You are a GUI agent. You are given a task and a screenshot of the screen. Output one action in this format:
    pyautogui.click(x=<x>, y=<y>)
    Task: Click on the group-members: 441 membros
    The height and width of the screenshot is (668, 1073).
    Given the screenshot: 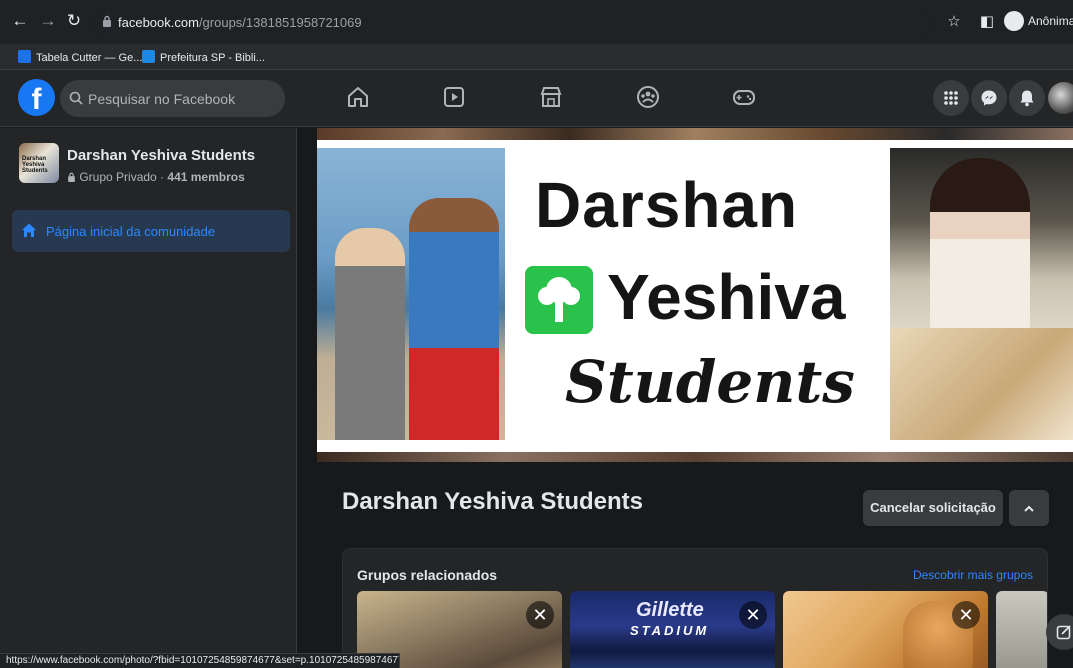 What is the action you would take?
    pyautogui.click(x=206, y=177)
    